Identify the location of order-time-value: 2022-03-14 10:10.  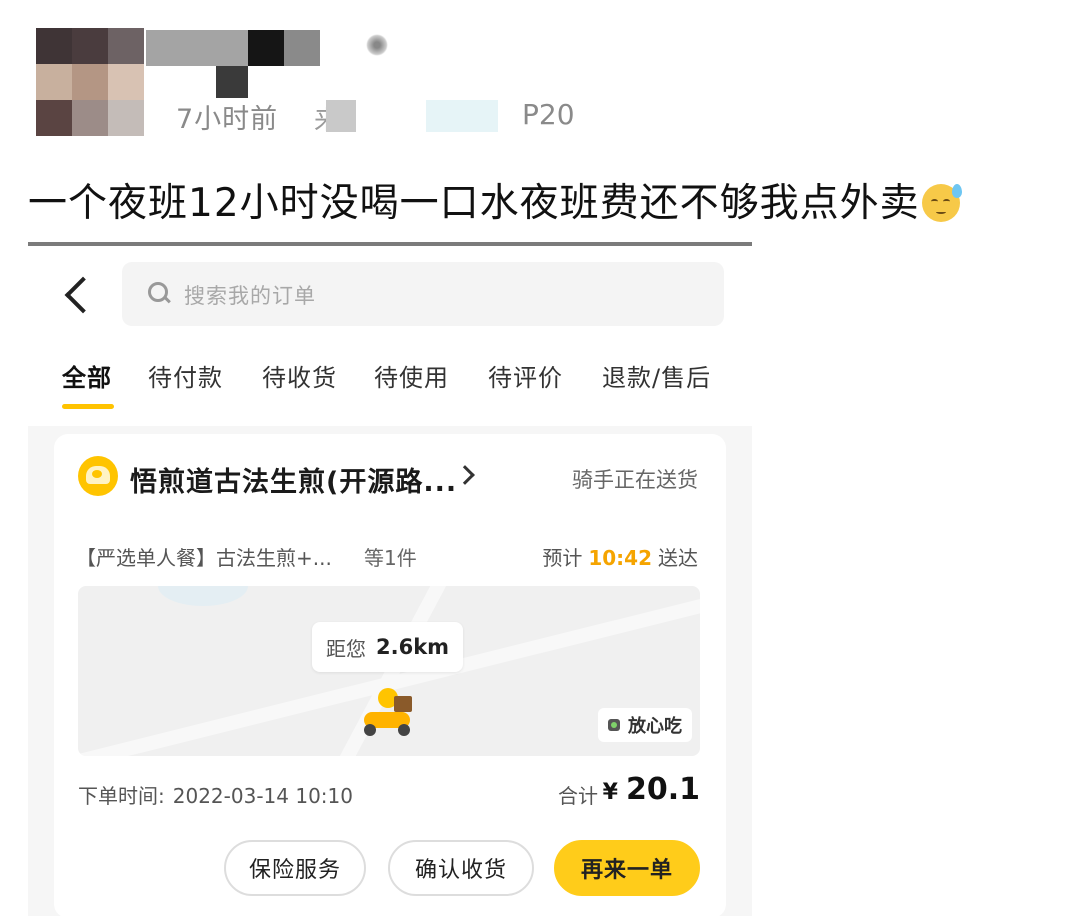
(262, 796).